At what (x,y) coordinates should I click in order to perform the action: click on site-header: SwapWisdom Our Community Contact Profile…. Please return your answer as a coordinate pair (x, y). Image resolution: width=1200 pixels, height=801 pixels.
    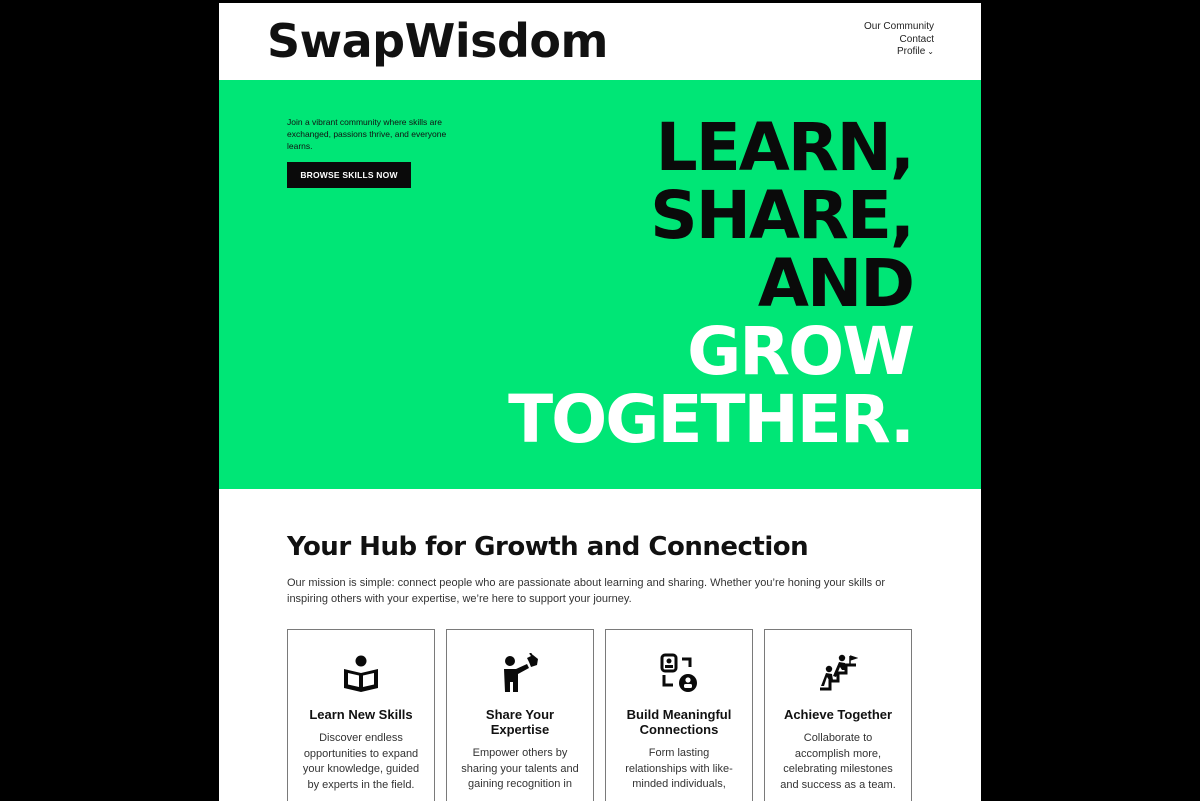
    Looking at the image, I should click on (600, 41).